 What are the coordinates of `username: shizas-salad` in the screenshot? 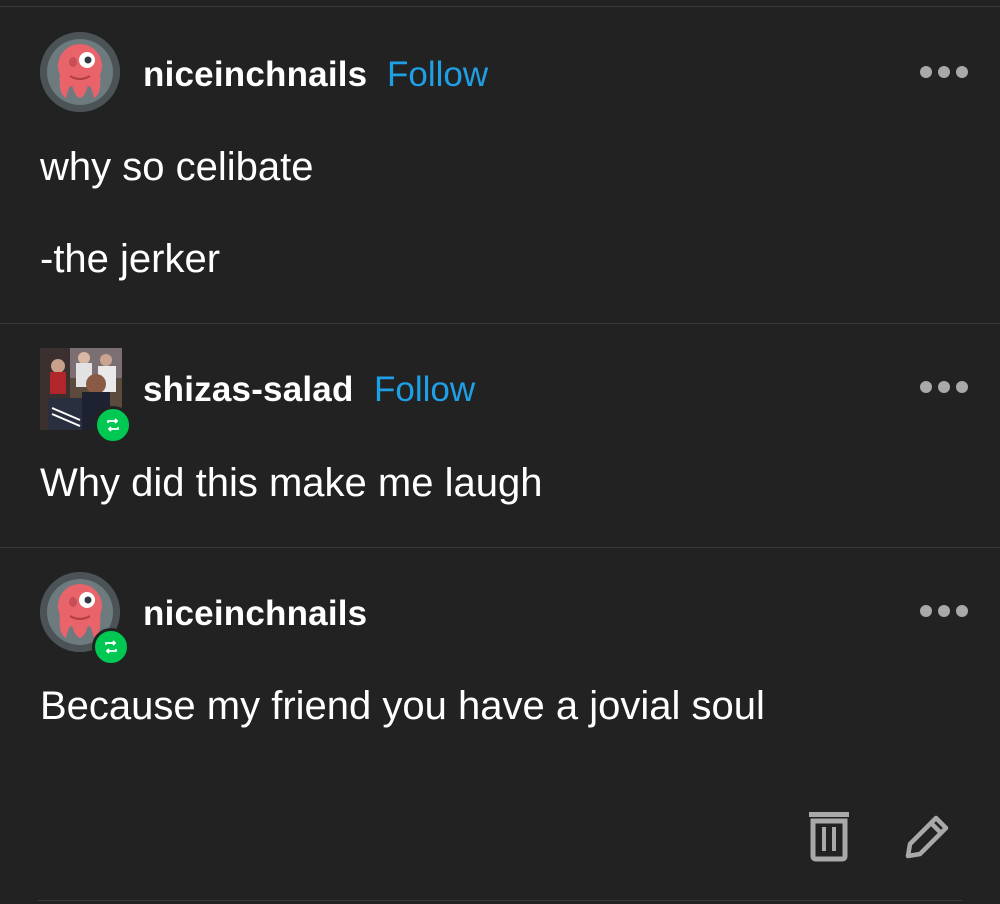 It's located at (248, 390).